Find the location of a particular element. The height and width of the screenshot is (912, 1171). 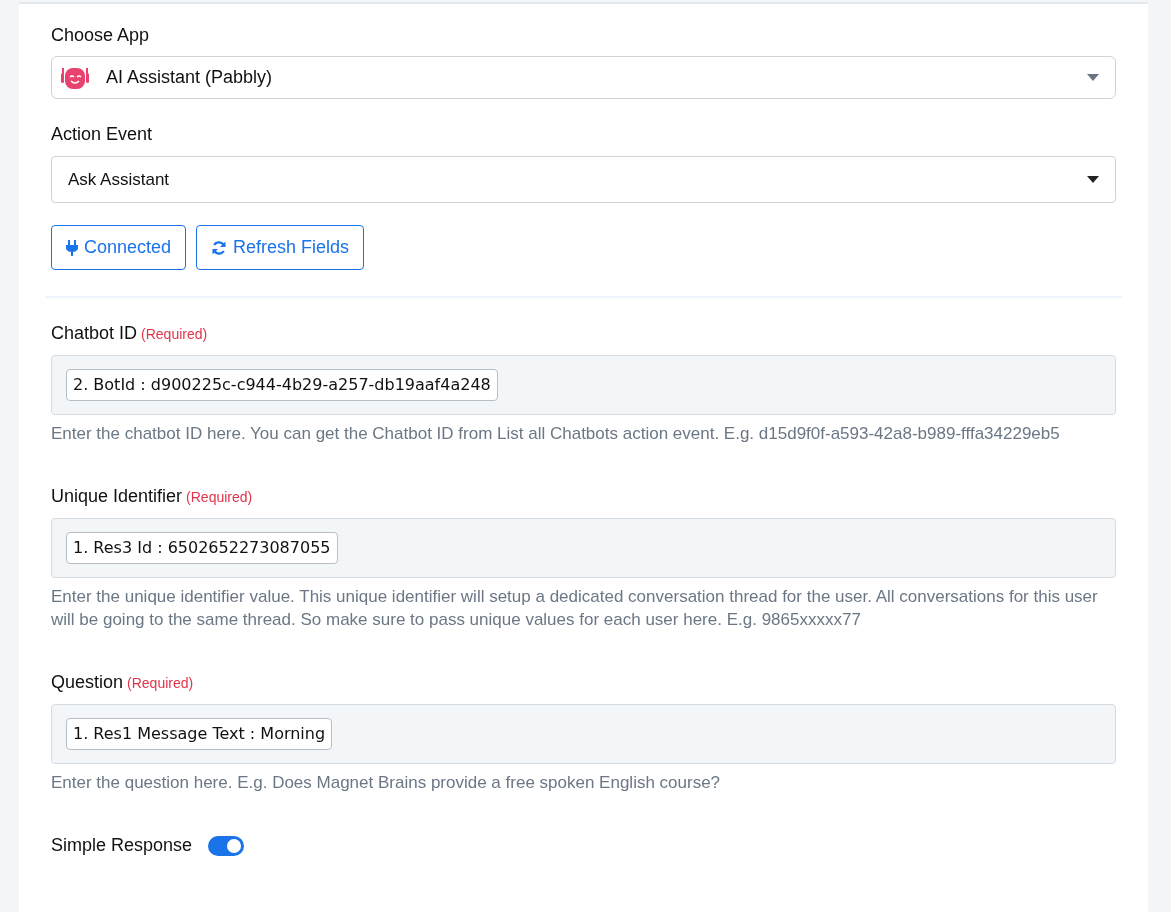

token-chip: 1. Res1 Message Text : Morning is located at coordinates (199, 733).